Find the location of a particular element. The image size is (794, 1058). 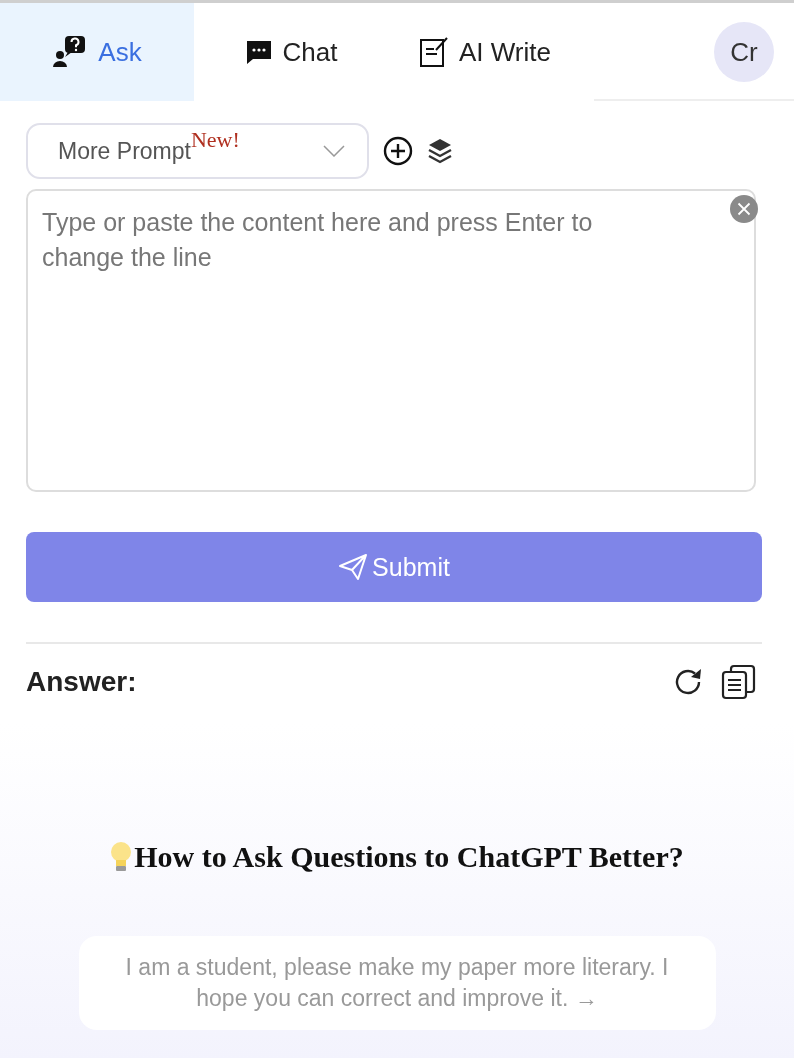

chevron-down-icon is located at coordinates (334, 151).